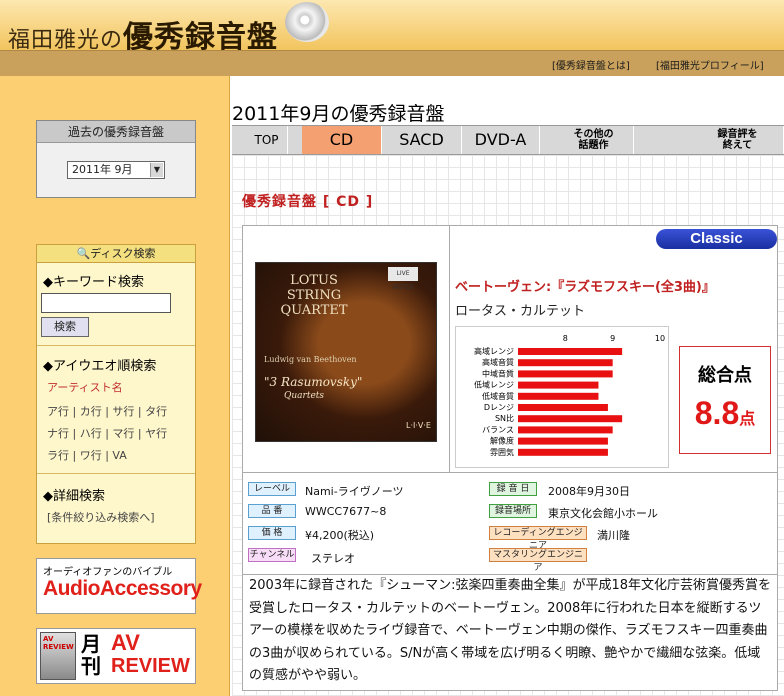 The width and height of the screenshot is (784, 696). What do you see at coordinates (591, 64) in the screenshot?
I see `about-link: [優秀録音盤とは]` at bounding box center [591, 64].